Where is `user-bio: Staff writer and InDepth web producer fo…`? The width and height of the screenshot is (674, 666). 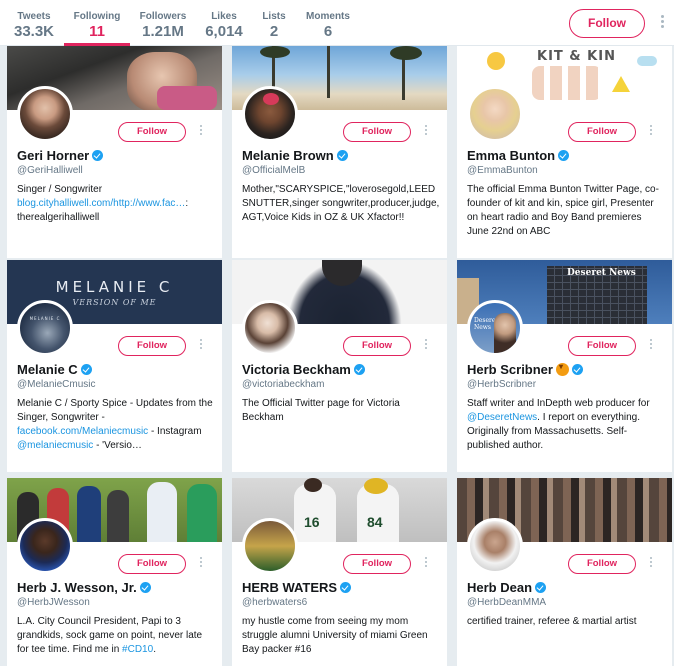 user-bio: Staff writer and InDepth web producer fo… is located at coordinates (566, 425).